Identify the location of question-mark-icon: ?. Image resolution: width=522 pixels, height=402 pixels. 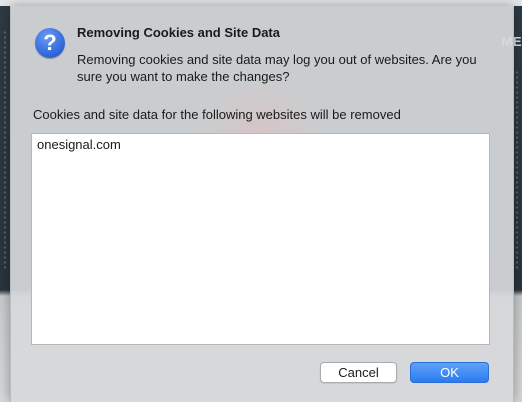
(50, 43).